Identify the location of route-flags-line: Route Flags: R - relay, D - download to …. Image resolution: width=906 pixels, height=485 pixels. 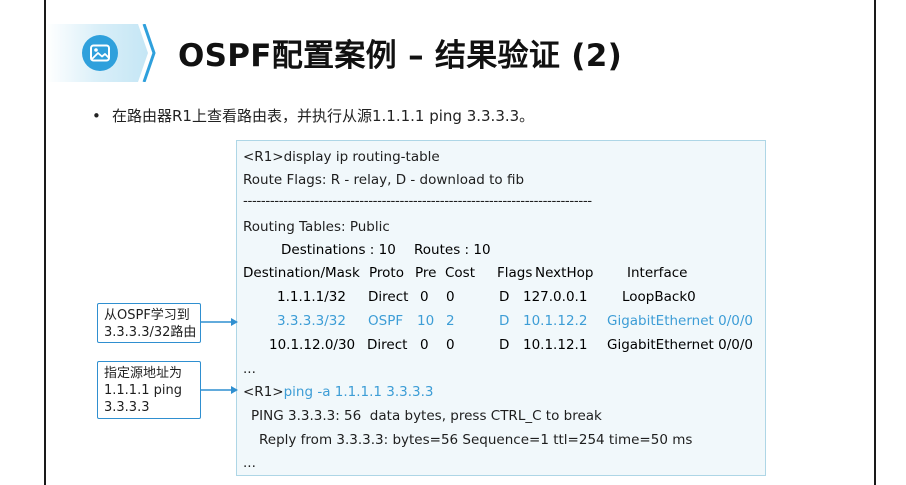
(384, 180).